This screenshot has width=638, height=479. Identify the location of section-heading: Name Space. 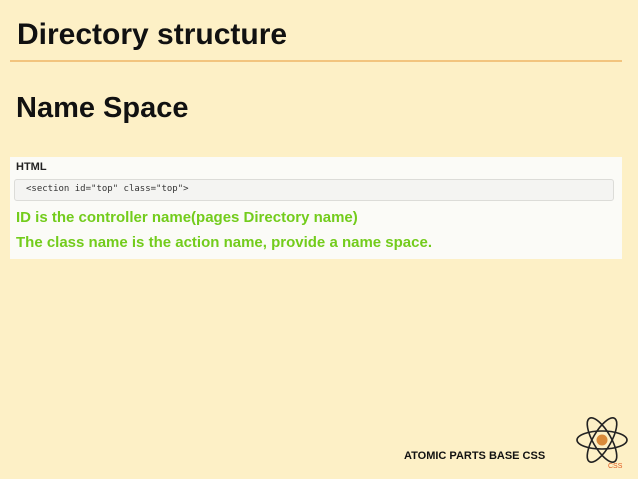
(102, 108).